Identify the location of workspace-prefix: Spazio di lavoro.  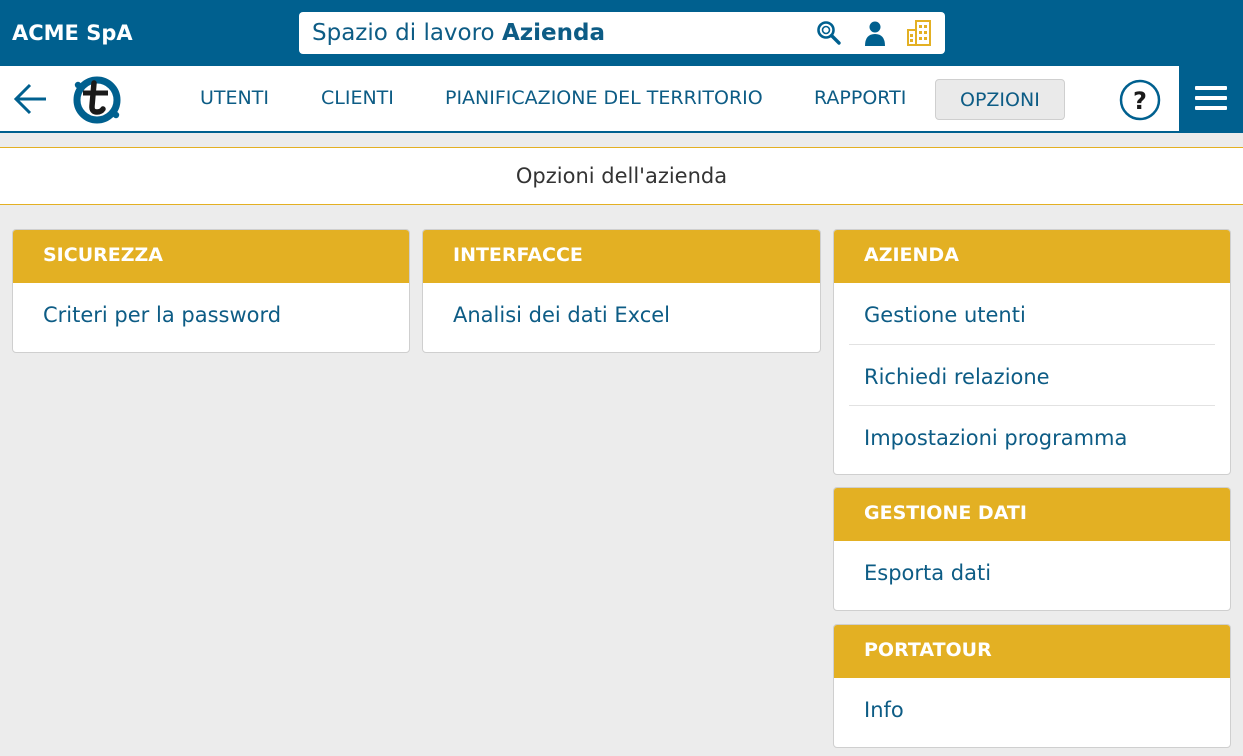
(403, 33).